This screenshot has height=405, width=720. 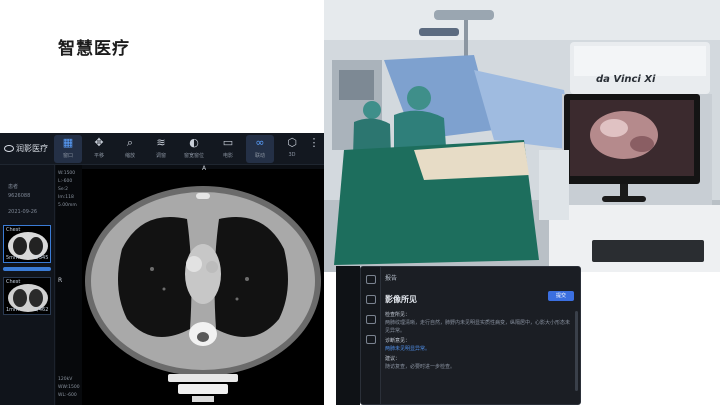 I want to click on more-icon: ⋮, so click(x=314, y=142).